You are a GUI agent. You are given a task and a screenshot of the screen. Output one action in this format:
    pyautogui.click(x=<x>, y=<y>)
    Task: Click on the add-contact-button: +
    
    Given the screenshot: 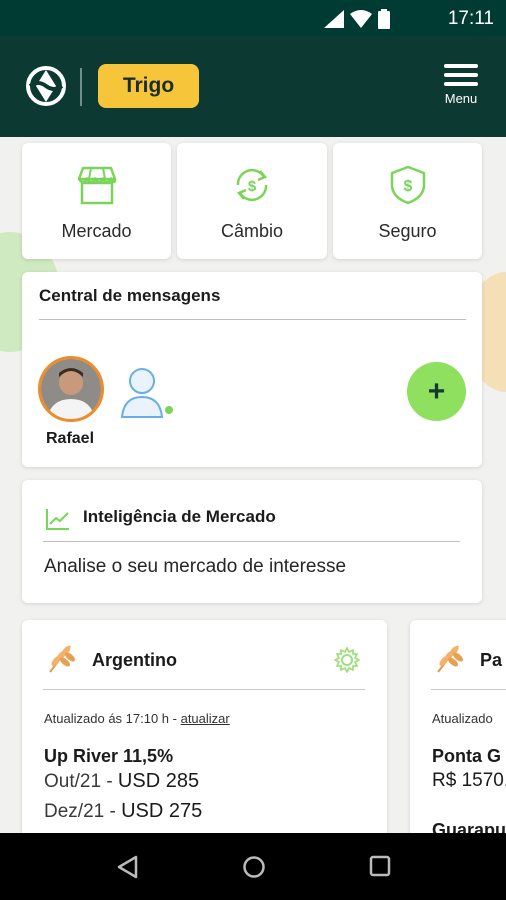 What is the action you would take?
    pyautogui.click(x=436, y=391)
    